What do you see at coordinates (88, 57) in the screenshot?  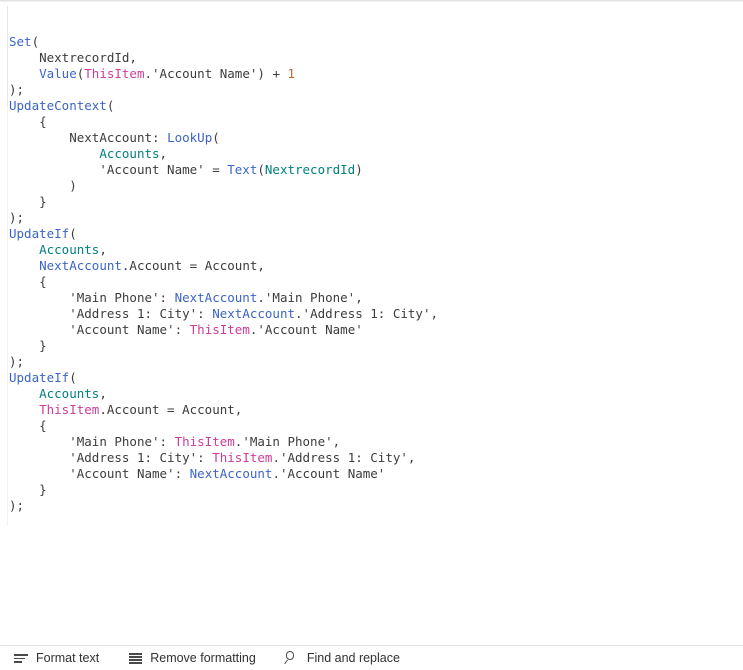 I see `code-token: NextrecordId,` at bounding box center [88, 57].